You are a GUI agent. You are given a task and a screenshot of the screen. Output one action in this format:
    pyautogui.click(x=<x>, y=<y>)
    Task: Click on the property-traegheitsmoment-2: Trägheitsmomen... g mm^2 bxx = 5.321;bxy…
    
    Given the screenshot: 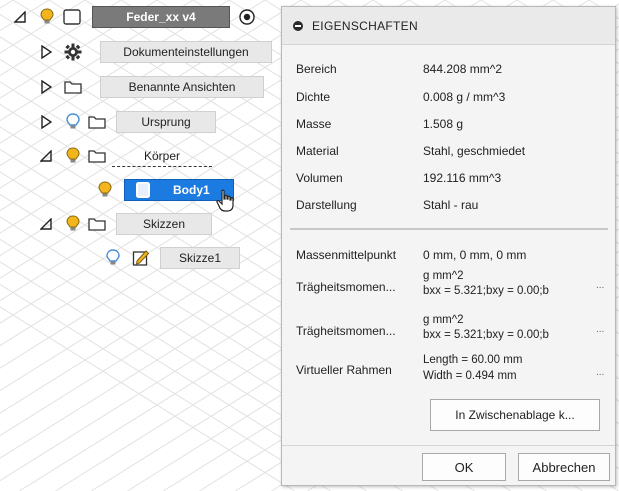 What is the action you would take?
    pyautogui.click(x=451, y=329)
    